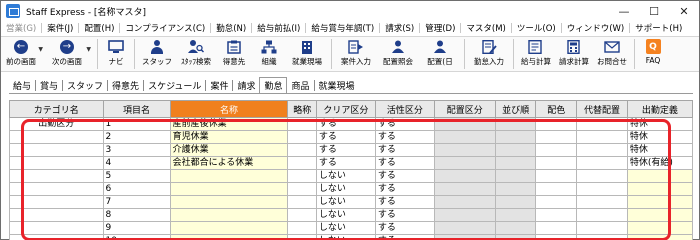 This screenshot has height=240, width=700. Describe the element at coordinates (658, 28) in the screenshot. I see `menu-support: サポート(H)` at that location.